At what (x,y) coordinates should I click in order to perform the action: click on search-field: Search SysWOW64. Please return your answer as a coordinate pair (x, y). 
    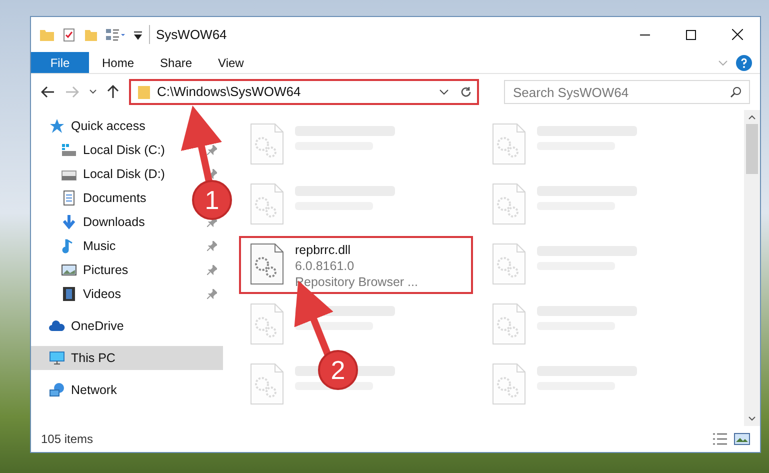
    Looking at the image, I should click on (627, 92).